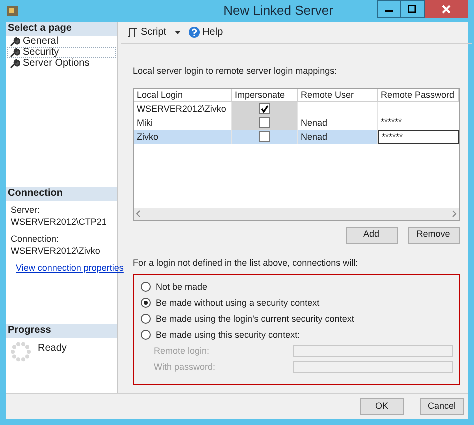 Image resolution: width=474 pixels, height=425 pixels. I want to click on maximize-icon, so click(412, 9).